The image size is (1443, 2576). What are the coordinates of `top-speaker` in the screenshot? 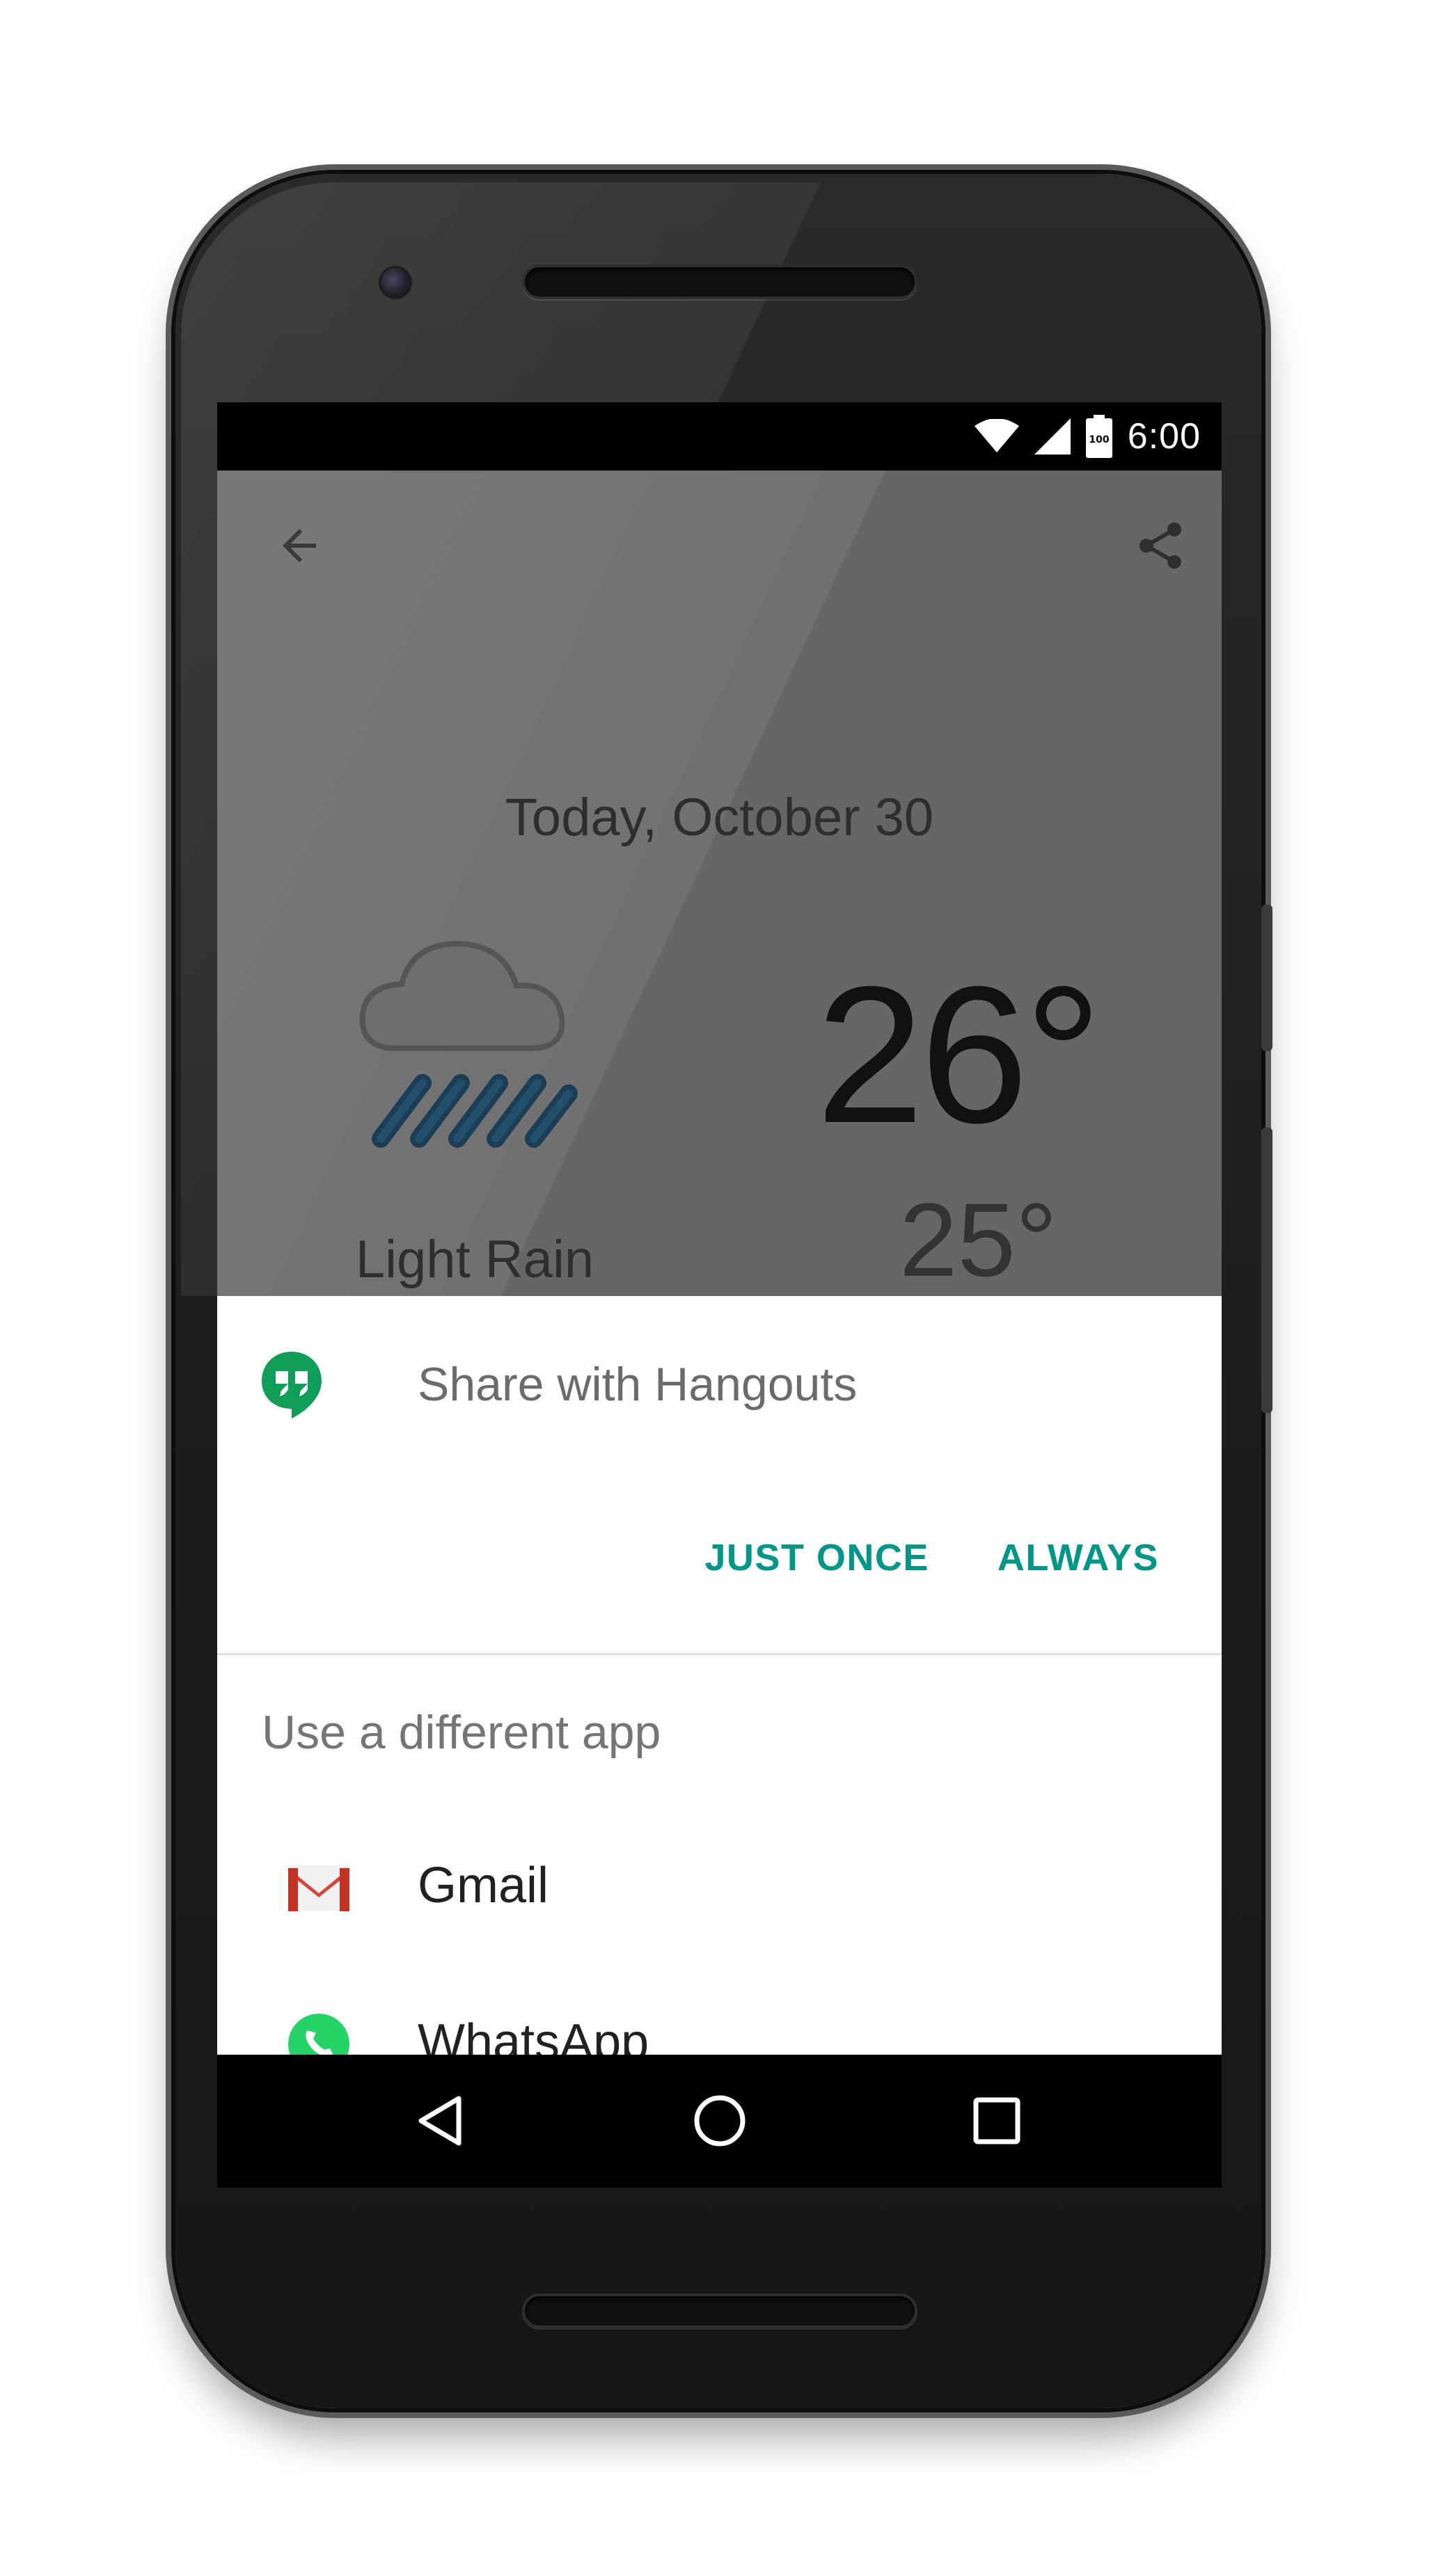 It's located at (719, 281).